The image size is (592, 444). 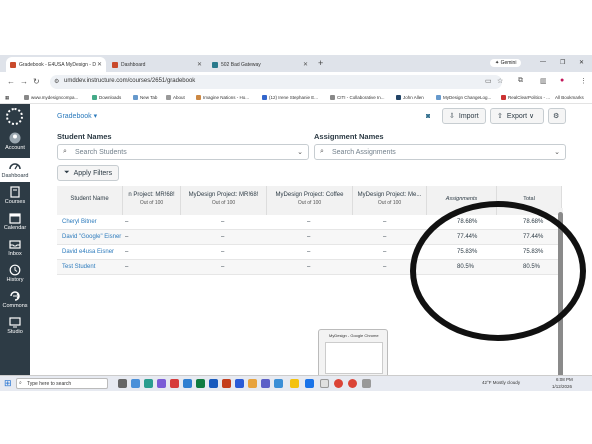 I want to click on menu-icon: ⋮, so click(x=583, y=81).